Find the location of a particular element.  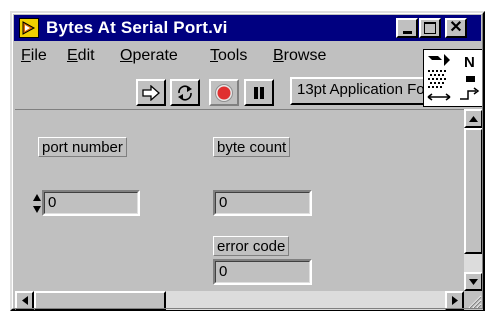

menu-browse-mnemonic: B is located at coordinates (278, 55).